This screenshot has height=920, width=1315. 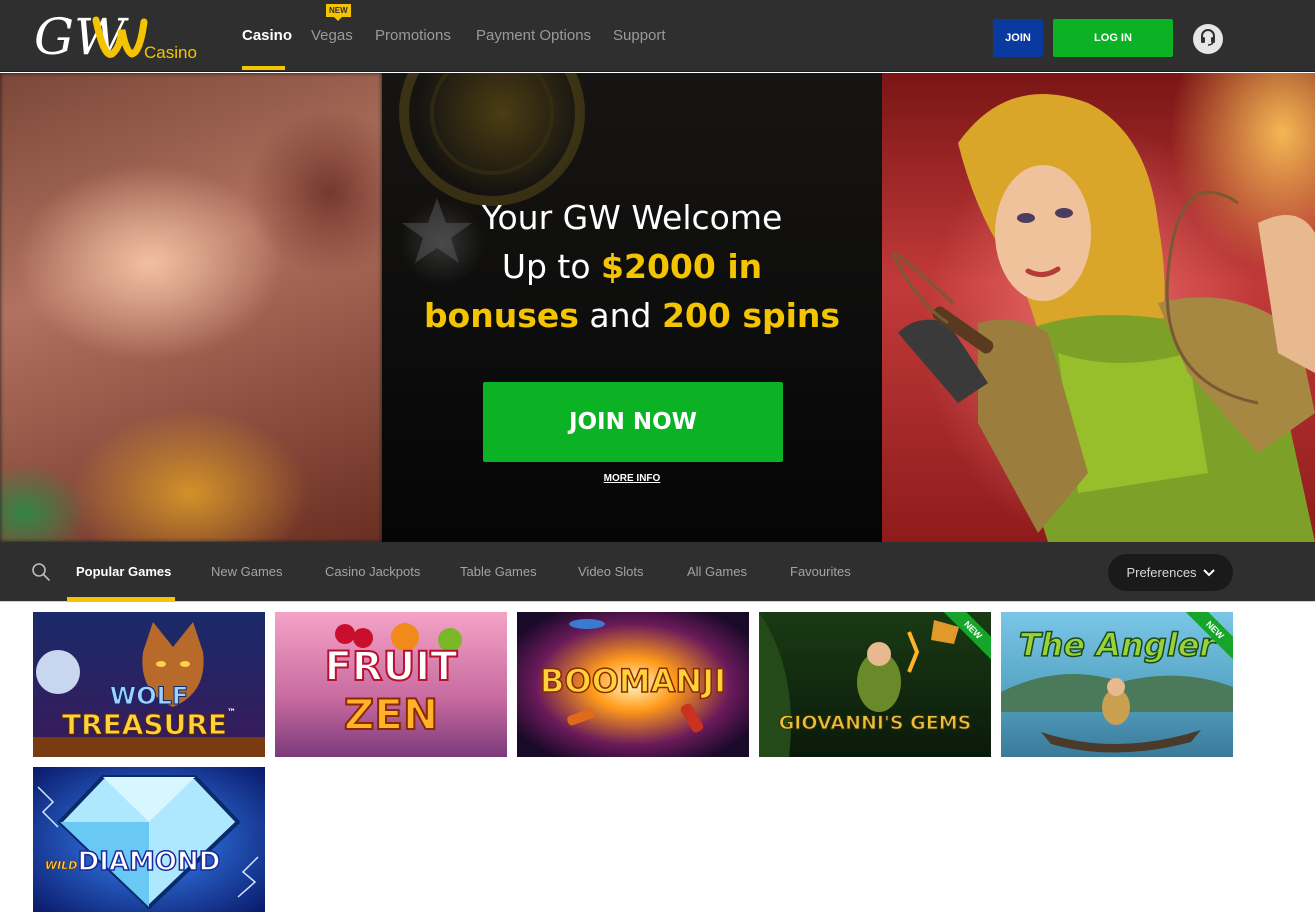 I want to click on gw-casino-logo: GW Casino, so click(x=119, y=37).